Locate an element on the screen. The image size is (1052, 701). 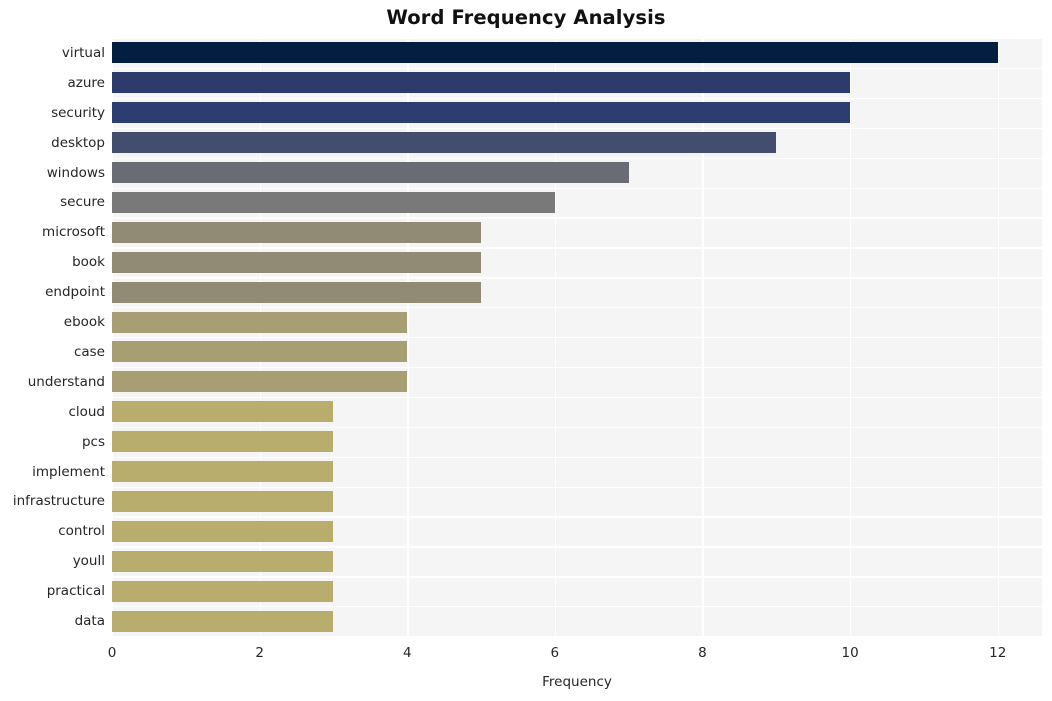
y-axis-tick-label: implement is located at coordinates (68, 471).